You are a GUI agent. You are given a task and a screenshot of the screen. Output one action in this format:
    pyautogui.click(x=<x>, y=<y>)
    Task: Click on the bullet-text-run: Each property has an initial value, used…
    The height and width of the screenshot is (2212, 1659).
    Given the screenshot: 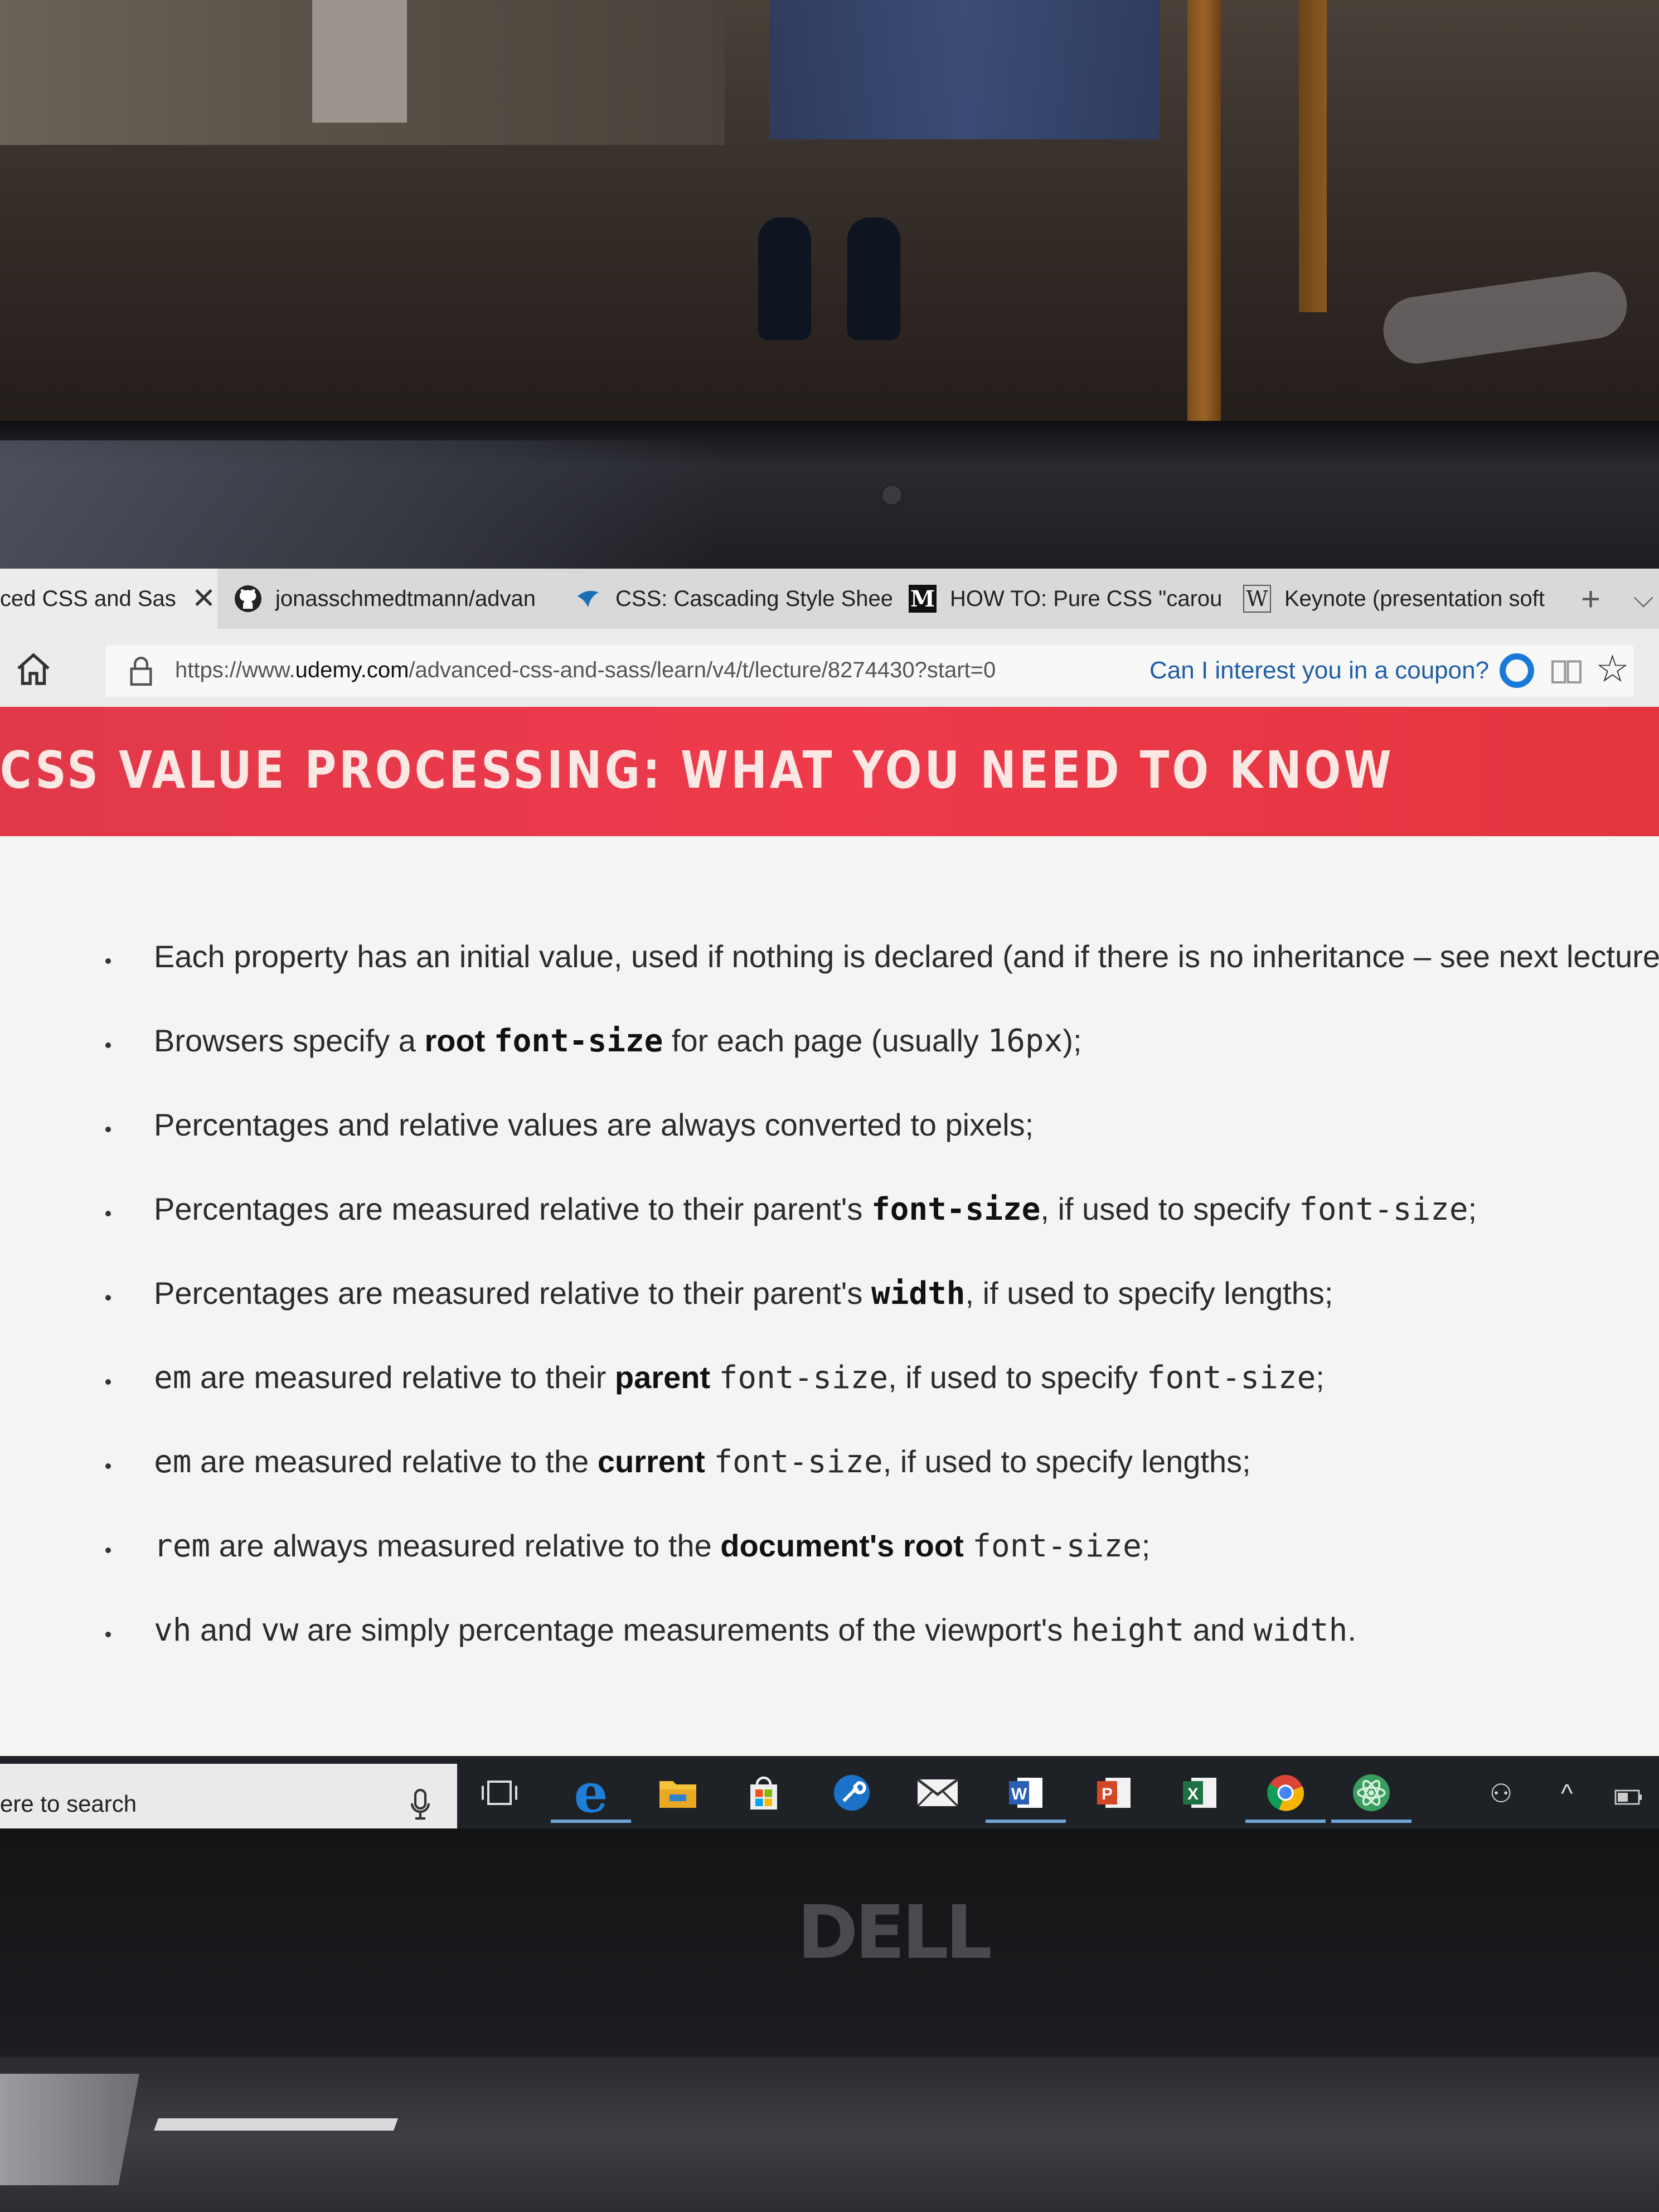 What is the action you would take?
    pyautogui.click(x=906, y=956)
    